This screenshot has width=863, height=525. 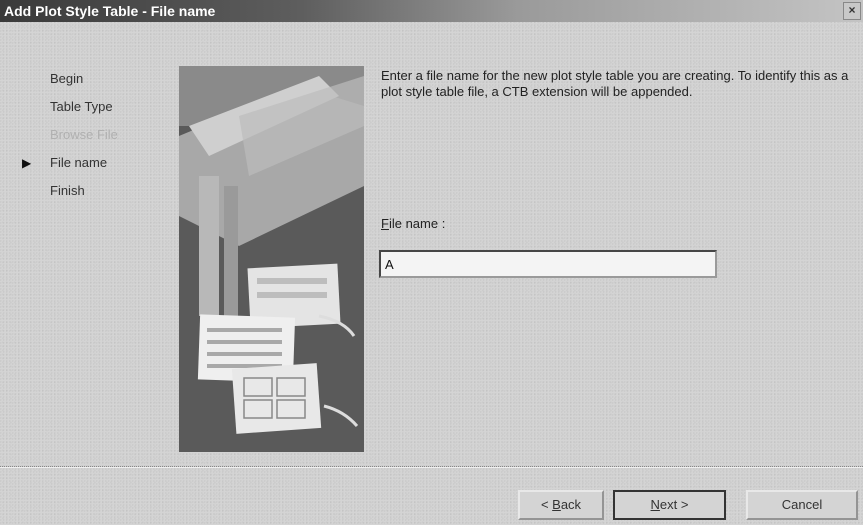 What do you see at coordinates (81, 106) in the screenshot?
I see `step-label: Table Type` at bounding box center [81, 106].